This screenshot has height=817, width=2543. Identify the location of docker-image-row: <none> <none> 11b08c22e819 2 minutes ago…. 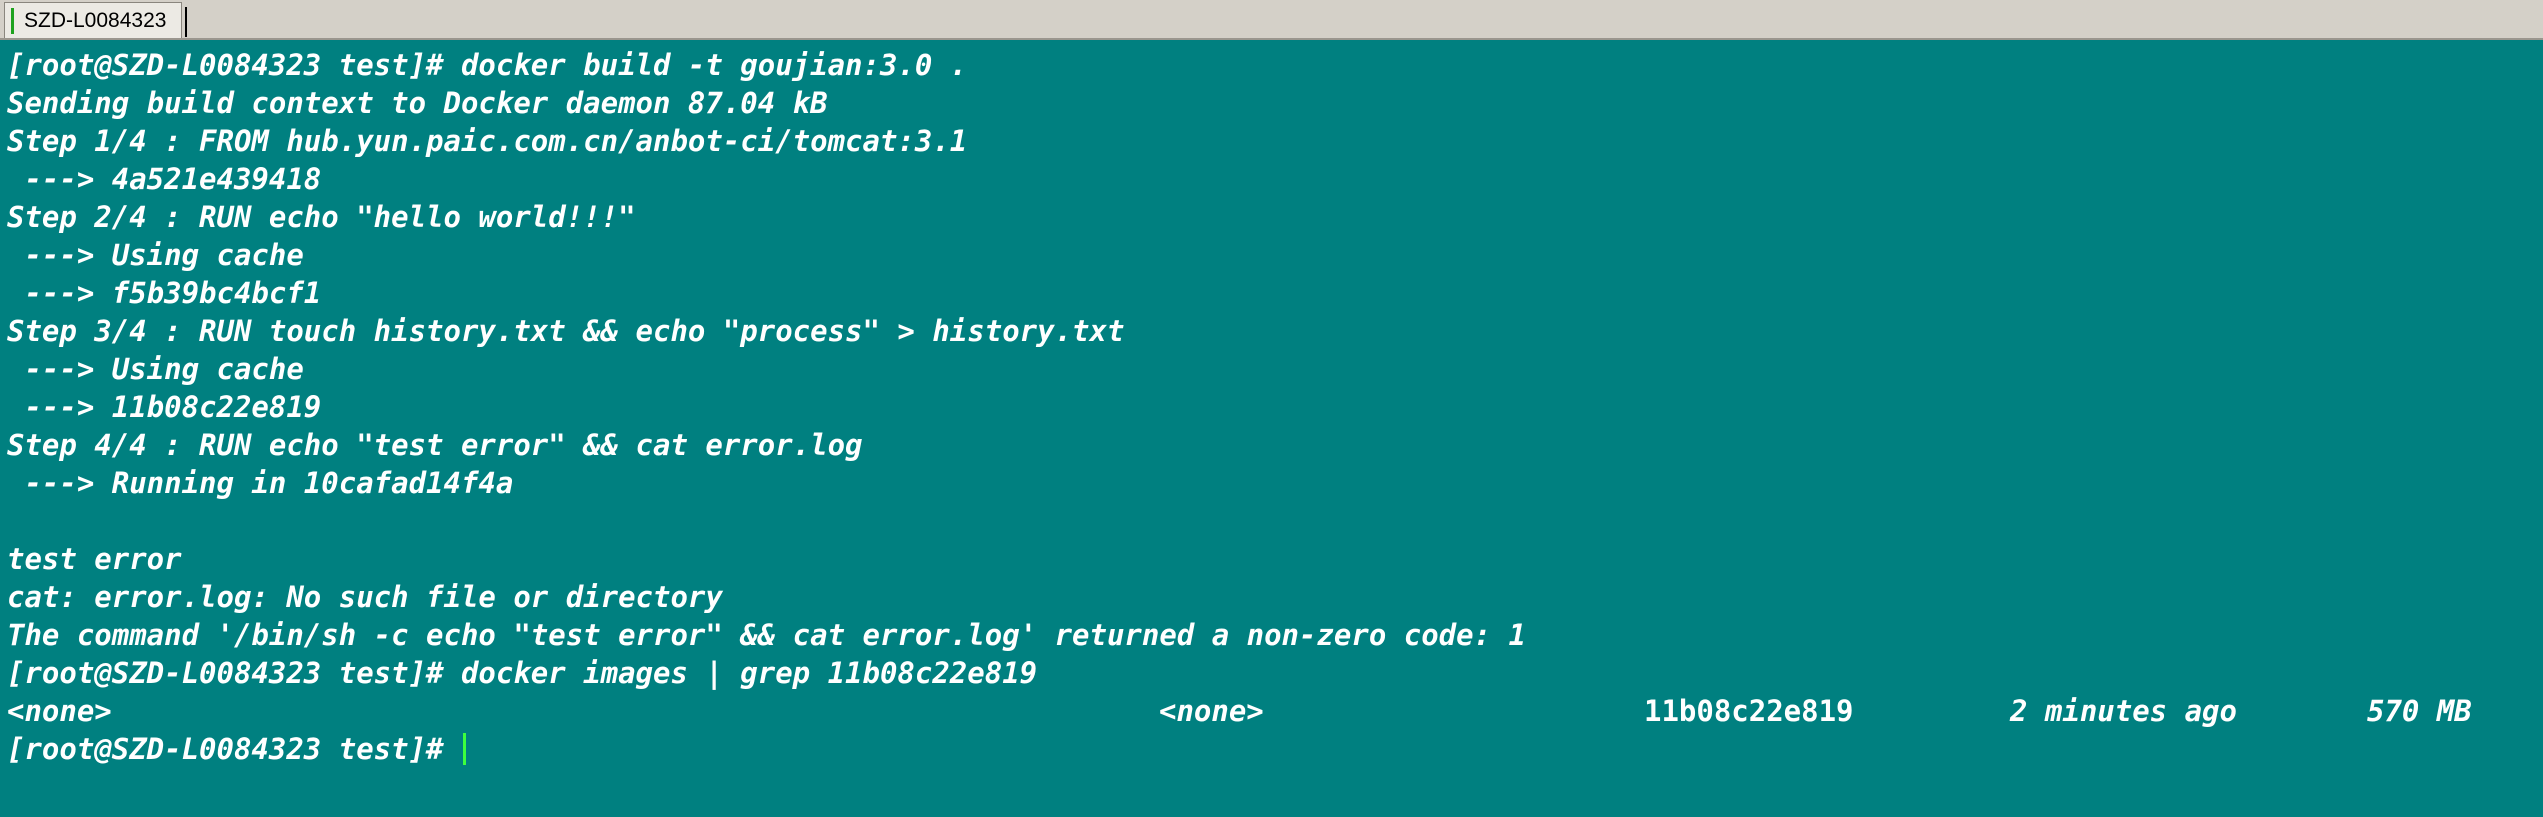
(1275, 711).